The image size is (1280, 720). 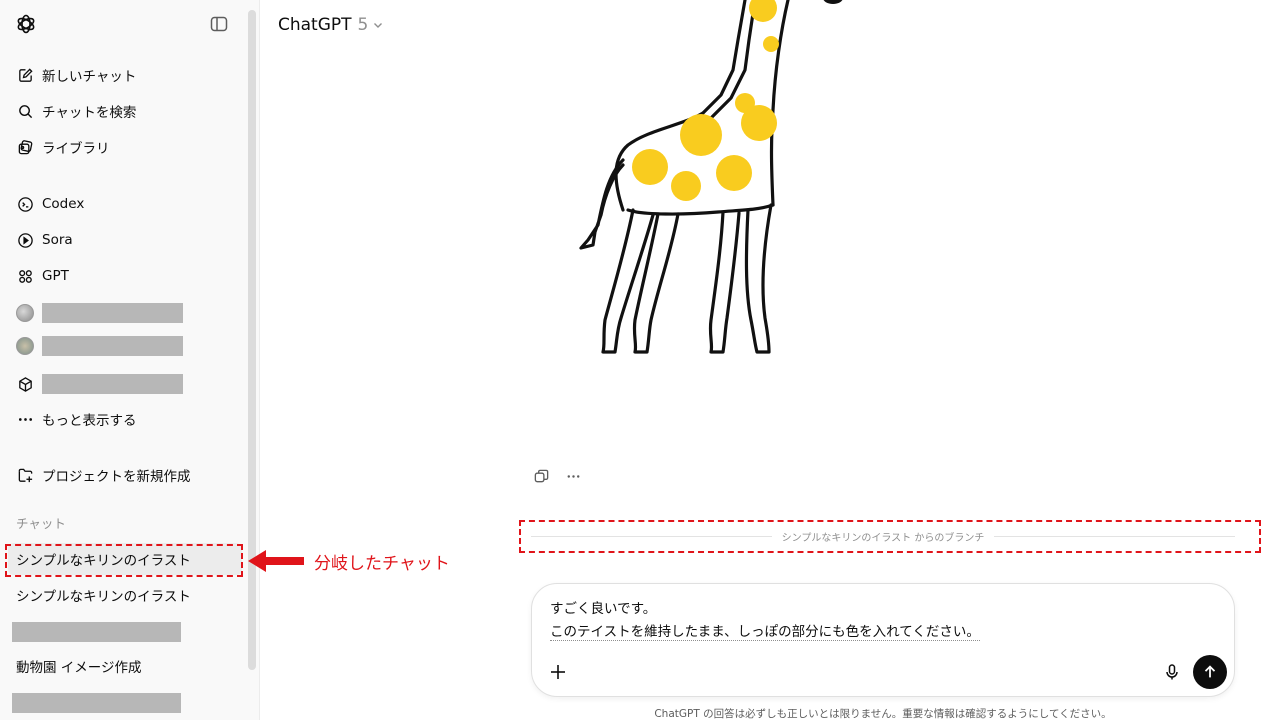 I want to click on chat-item-label: シンプルなキリンのイラスト, so click(x=103, y=597).